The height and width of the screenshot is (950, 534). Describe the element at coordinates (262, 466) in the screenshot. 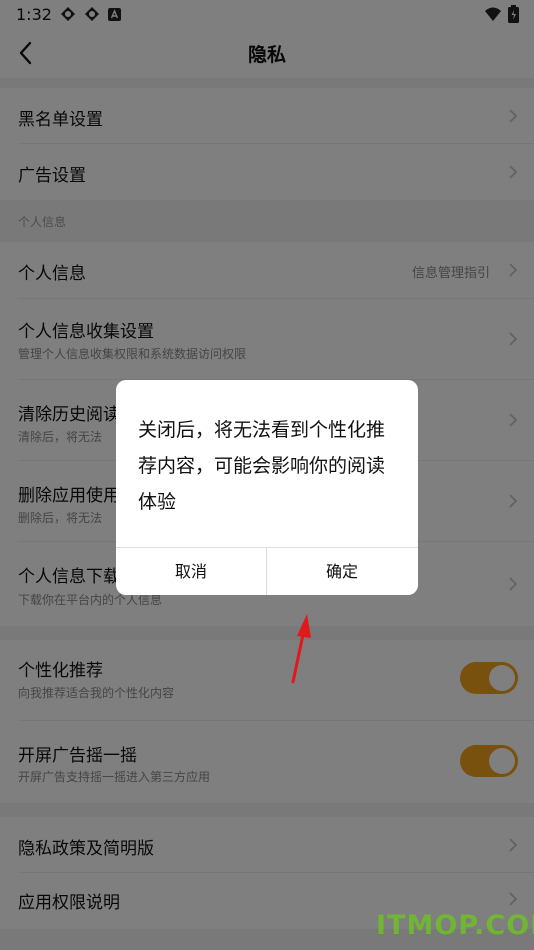

I see `dialog-message: 关闭后，将无法看到个性化推荐内容，可能会影响你的阅读体验` at that location.